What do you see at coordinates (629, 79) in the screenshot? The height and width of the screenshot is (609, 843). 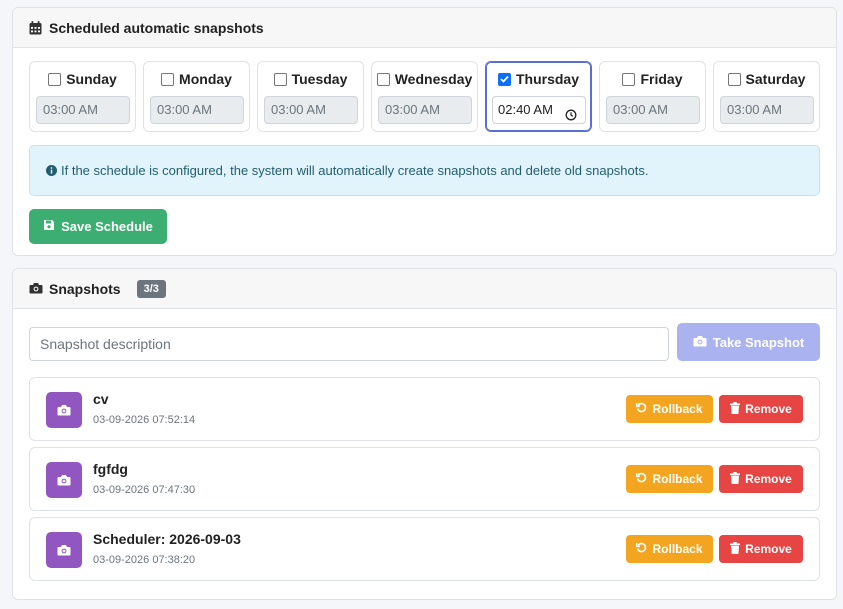 I see `friday-checkbox` at bounding box center [629, 79].